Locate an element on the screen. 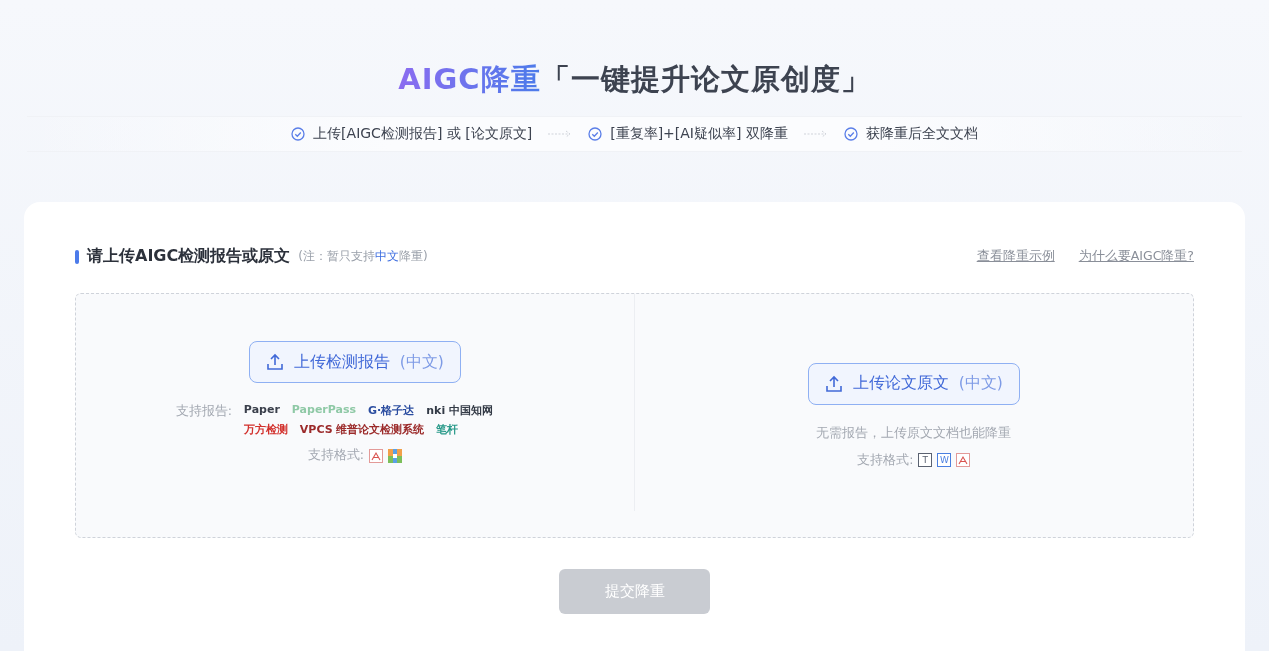 This screenshot has width=1269, height=651. help-link: 查看降重示例 is located at coordinates (1015, 256).